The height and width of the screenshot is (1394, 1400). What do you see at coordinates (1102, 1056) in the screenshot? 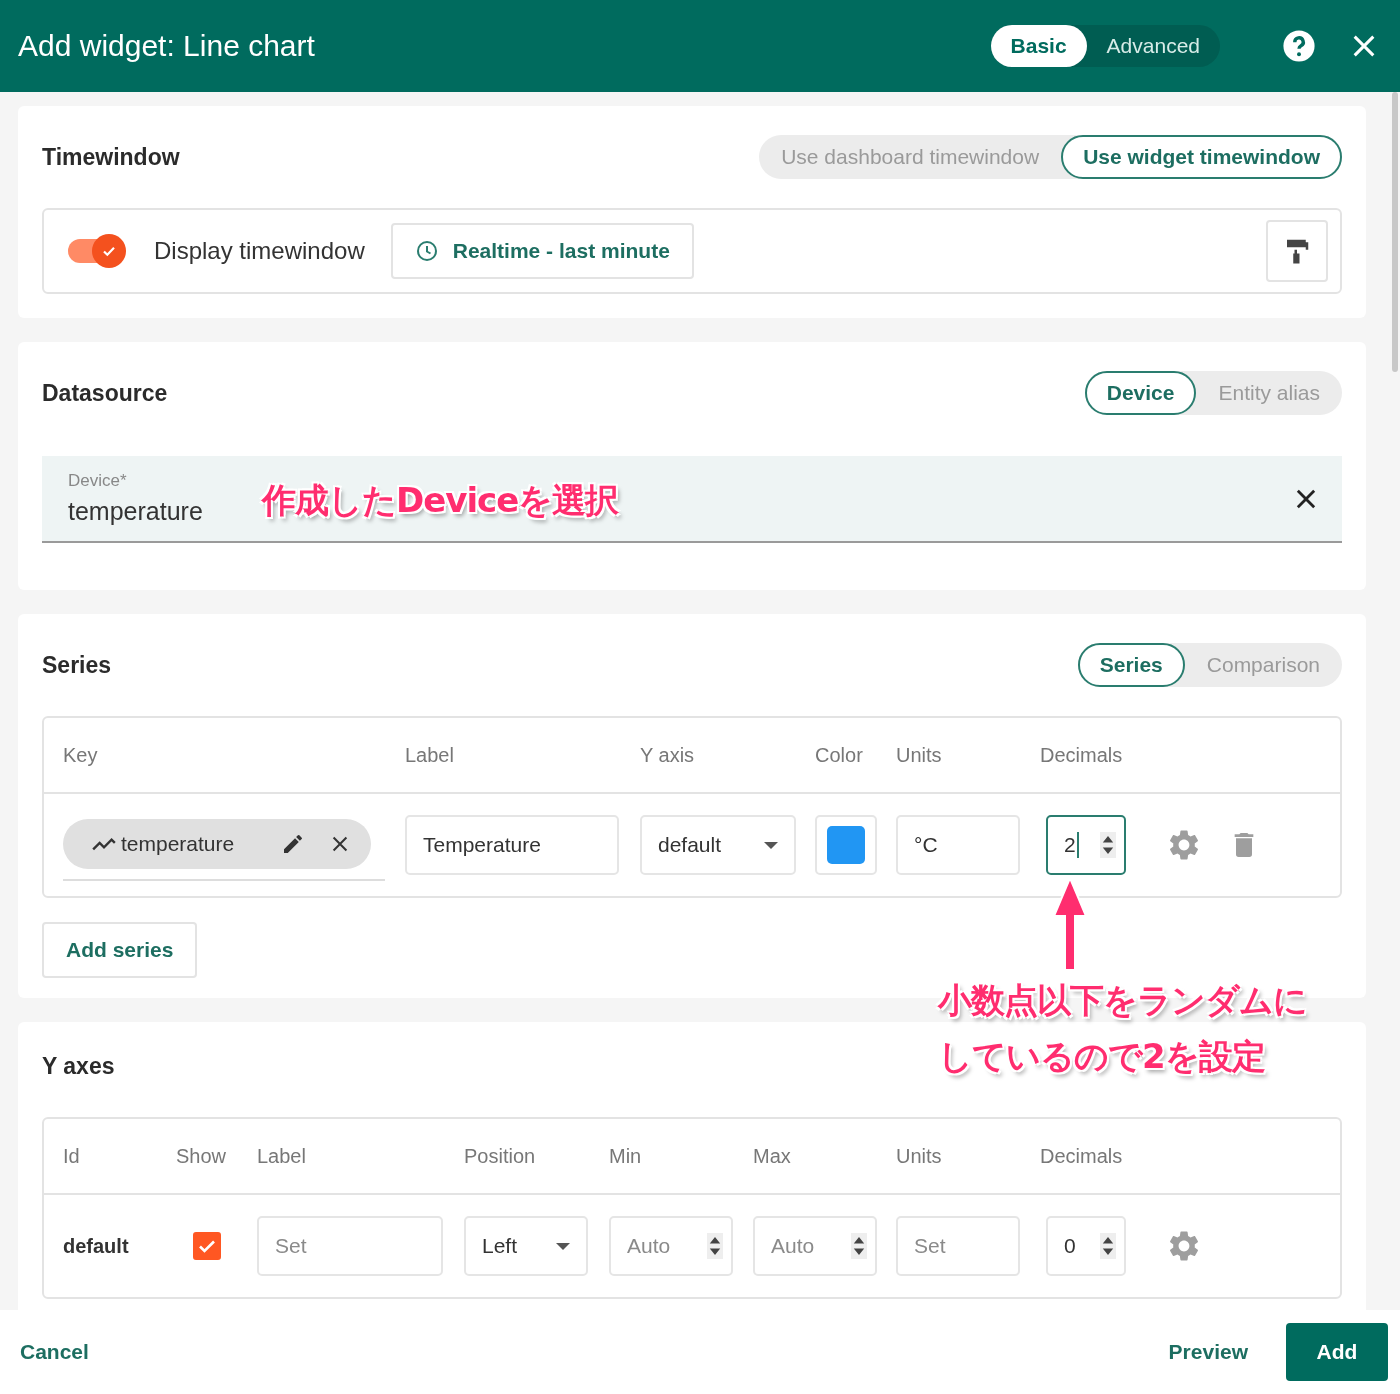
I see `annotation-text: しているので2を設定` at bounding box center [1102, 1056].